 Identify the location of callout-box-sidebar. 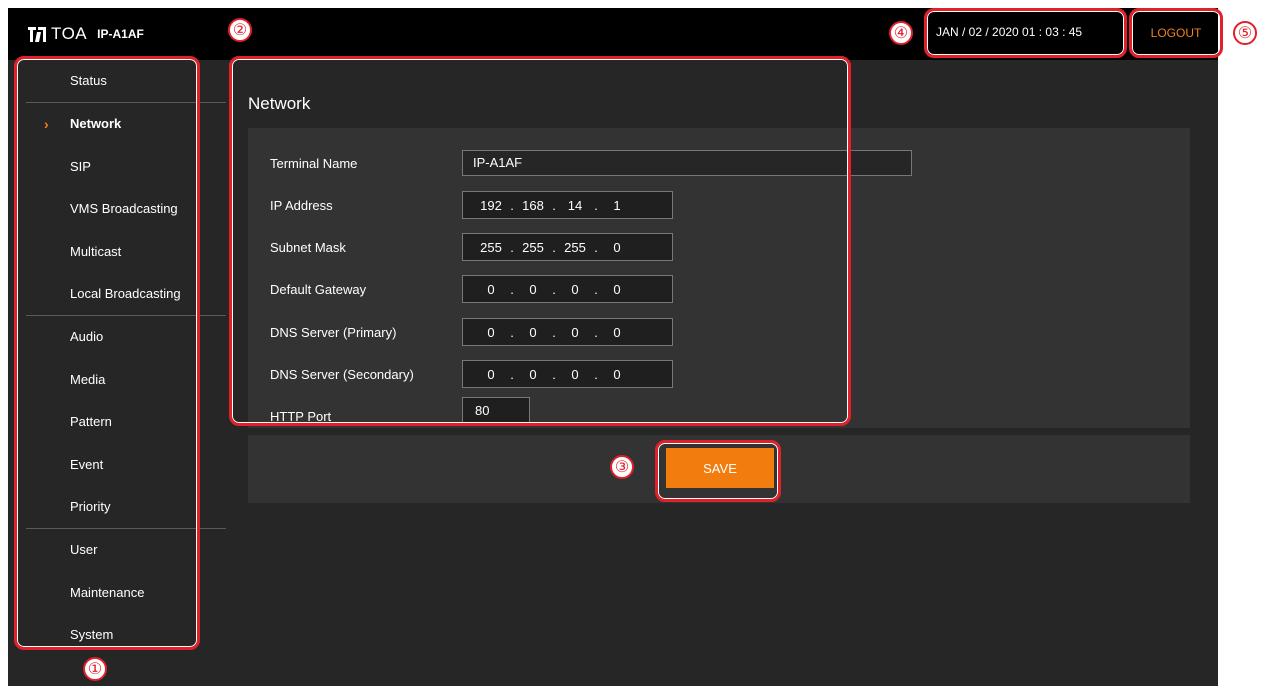
(107, 353).